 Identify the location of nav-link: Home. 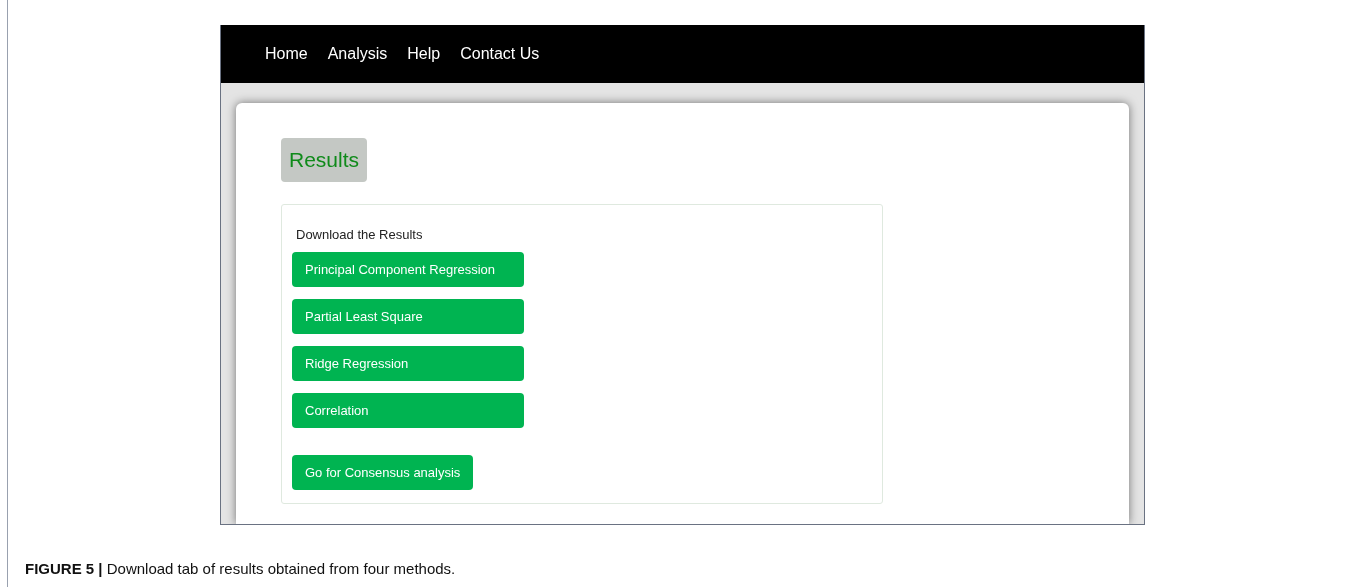
(286, 54).